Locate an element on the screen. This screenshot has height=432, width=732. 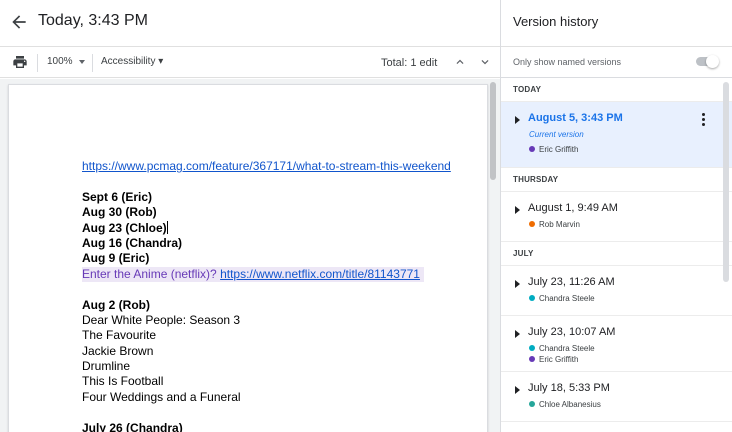
named-versions-toggle is located at coordinates (706, 61).